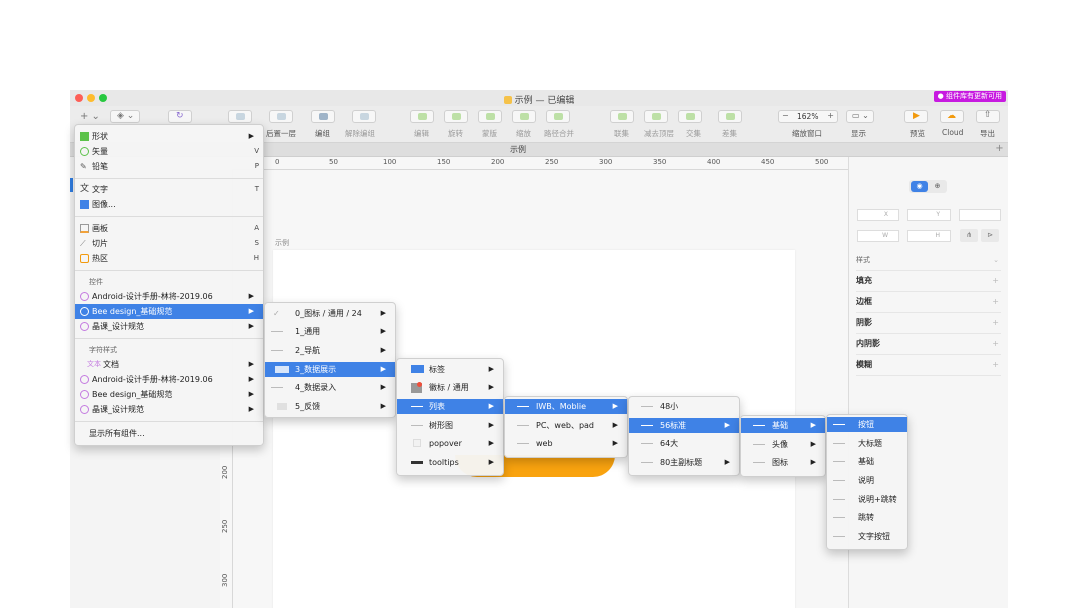  What do you see at coordinates (867, 461) in the screenshot?
I see `symbol-item: 基础` at bounding box center [867, 461].